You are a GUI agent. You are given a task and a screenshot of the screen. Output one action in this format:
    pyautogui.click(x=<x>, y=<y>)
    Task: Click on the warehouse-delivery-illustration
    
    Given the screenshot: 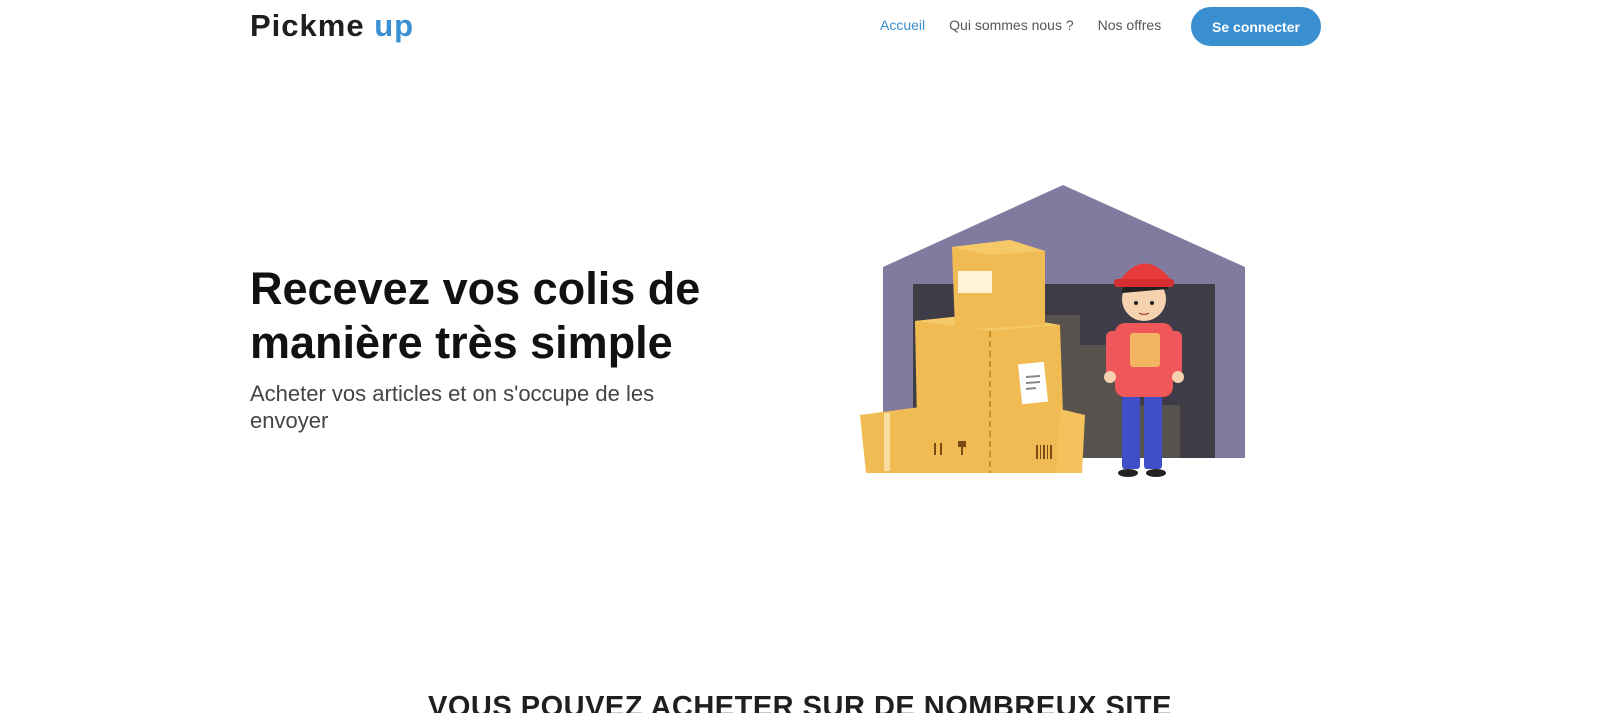 What is the action you would take?
    pyautogui.click(x=1052, y=331)
    